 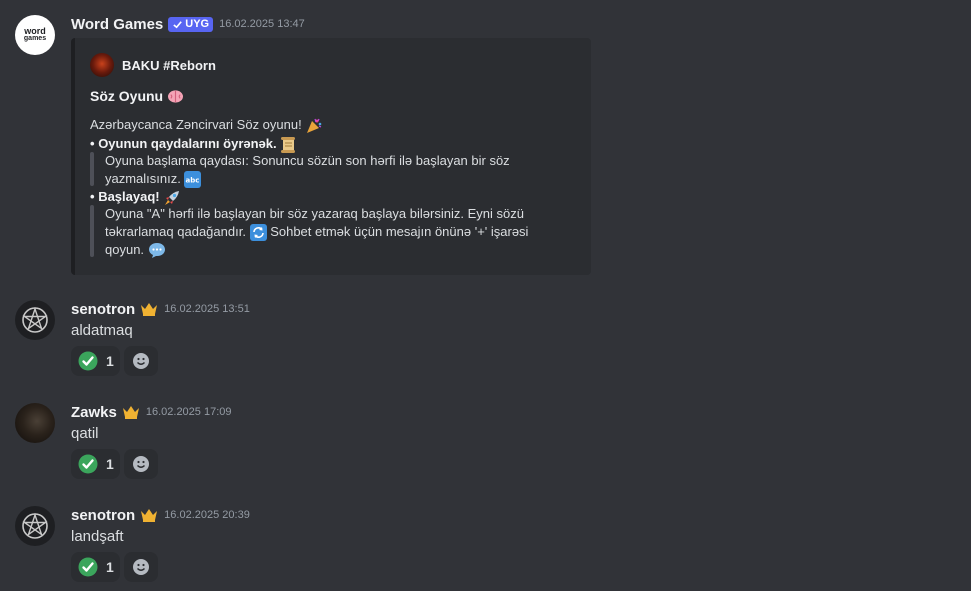 I want to click on embed-title-text: Söz Oyunu, so click(x=127, y=96).